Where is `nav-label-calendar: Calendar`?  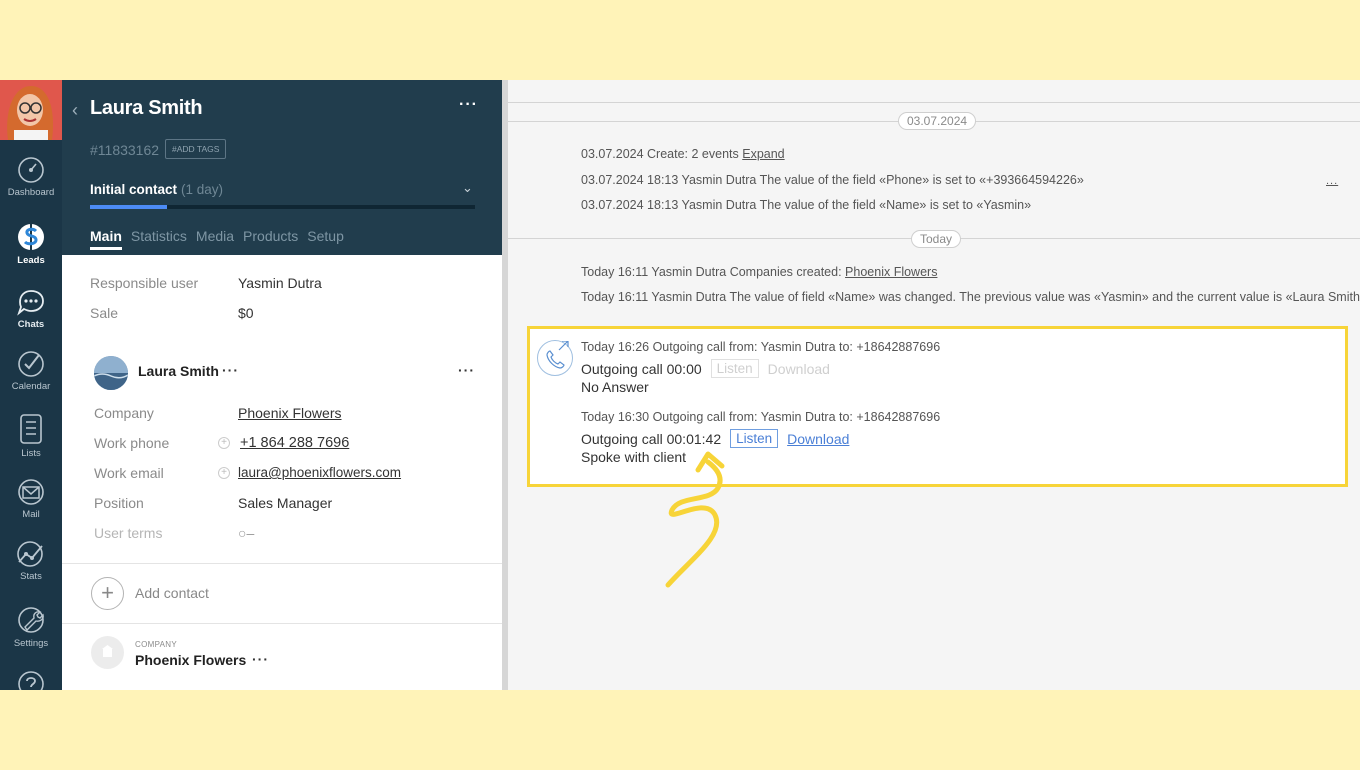 nav-label-calendar: Calendar is located at coordinates (31, 386).